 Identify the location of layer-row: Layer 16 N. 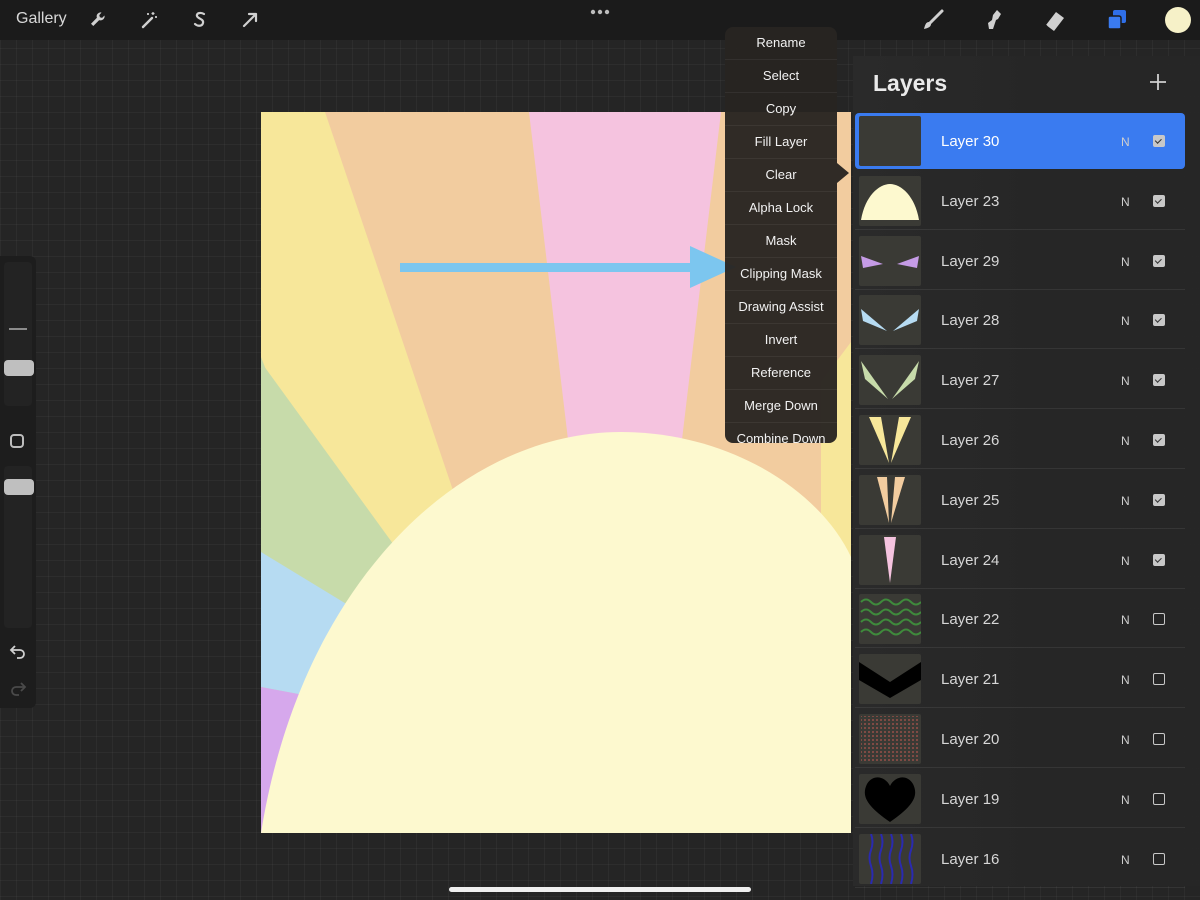
(1020, 859).